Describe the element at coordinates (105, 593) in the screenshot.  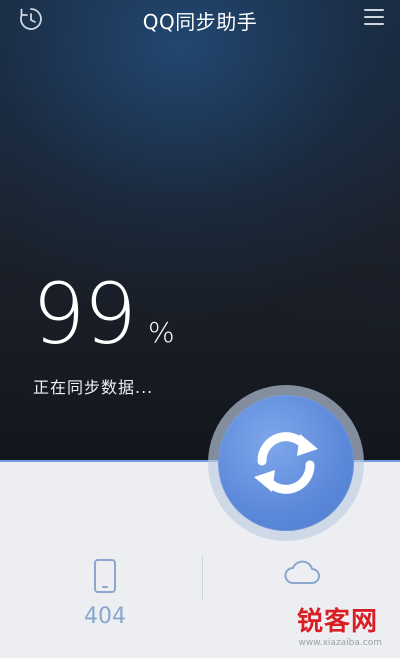
I see `local-contacts-stat: 404` at that location.